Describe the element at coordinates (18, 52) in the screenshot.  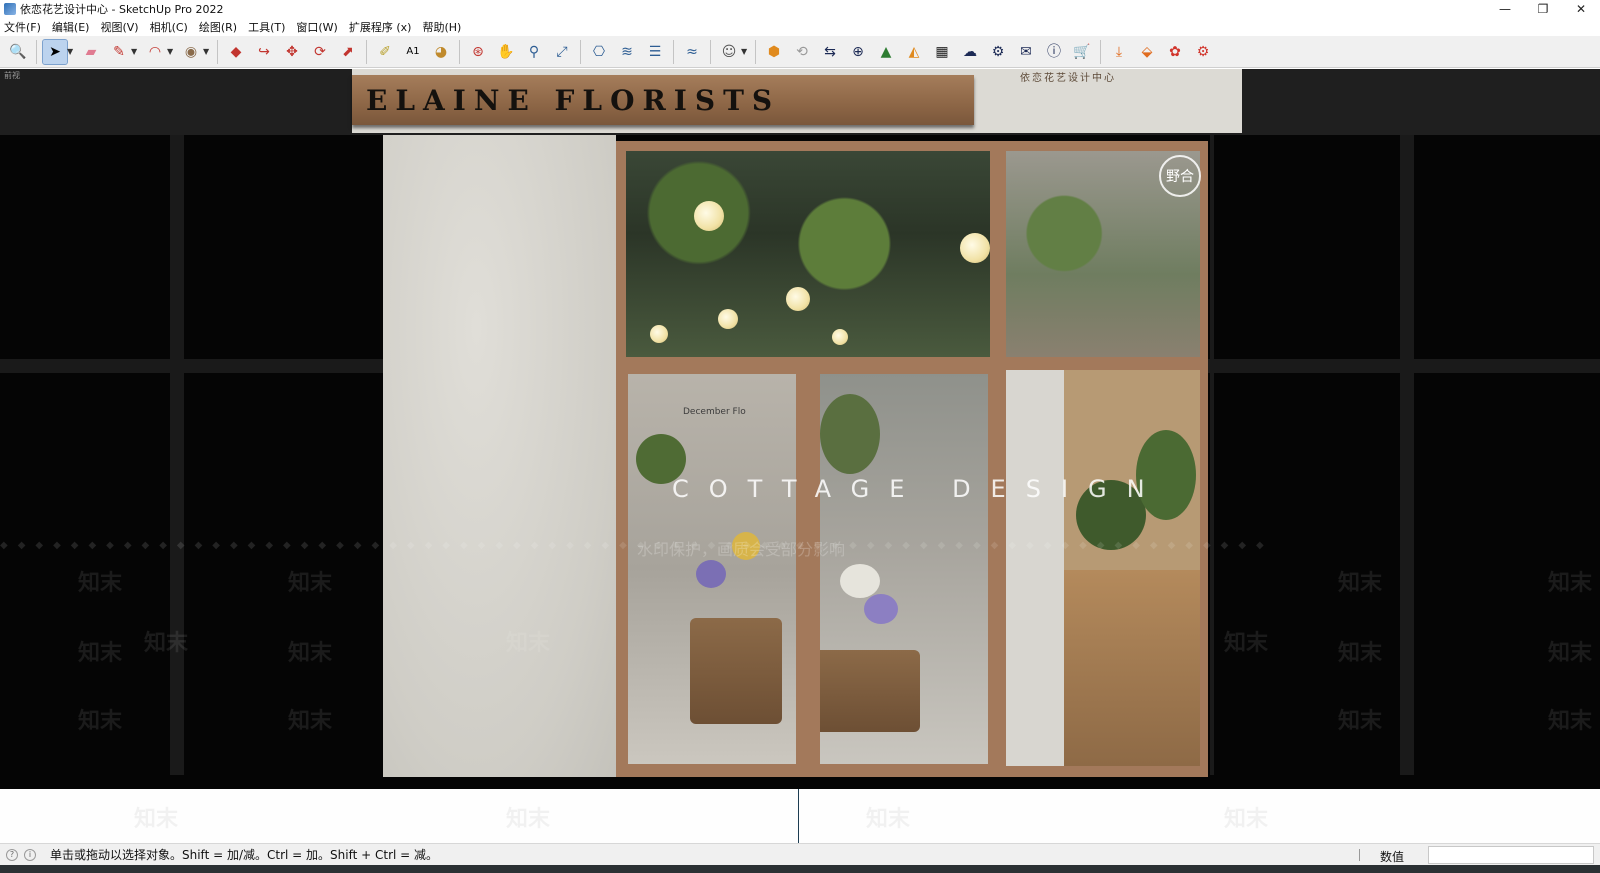
I see `zoom-icon: 🔍` at that location.